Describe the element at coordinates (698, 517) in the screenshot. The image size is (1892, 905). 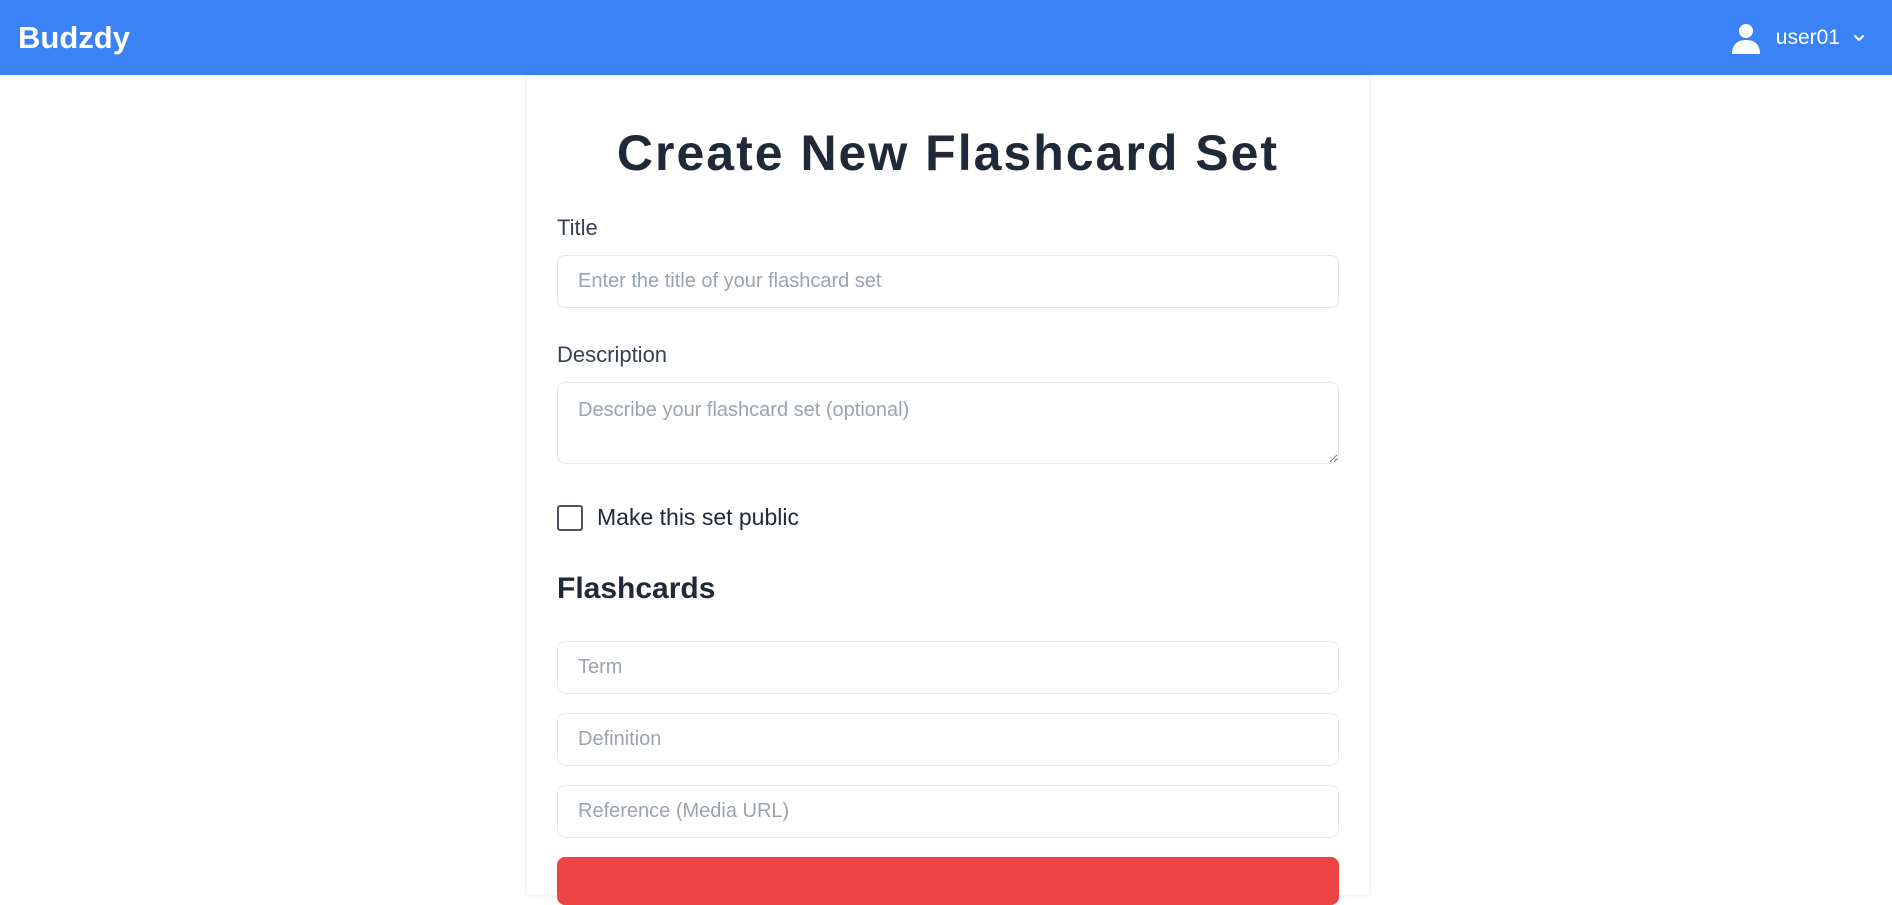
I see `public-checkbox-label: Make this set public` at that location.